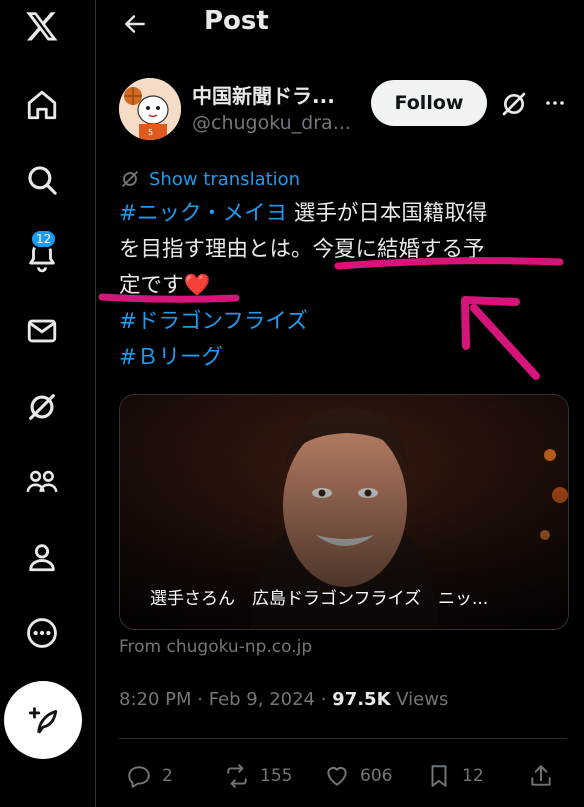  I want to click on feather-plus-icon, so click(43, 720).